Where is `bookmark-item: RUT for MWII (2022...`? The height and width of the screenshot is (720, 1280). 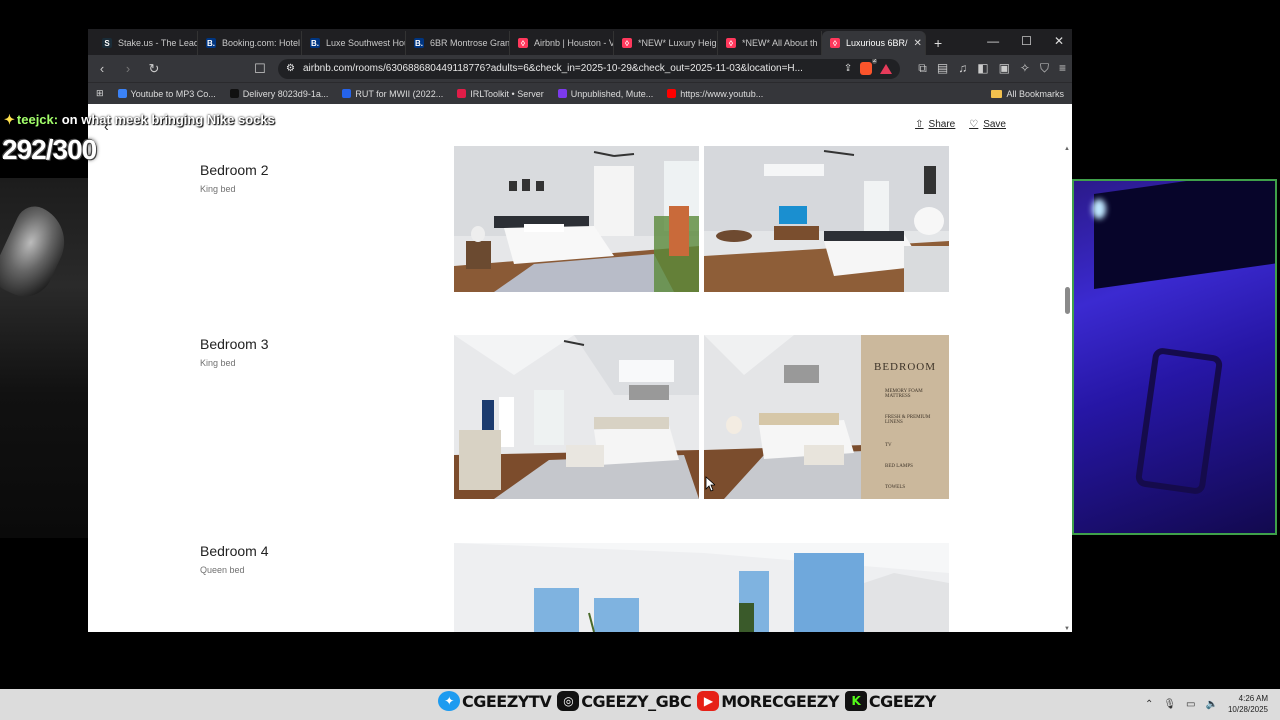 bookmark-item: RUT for MWII (2022... is located at coordinates (392, 94).